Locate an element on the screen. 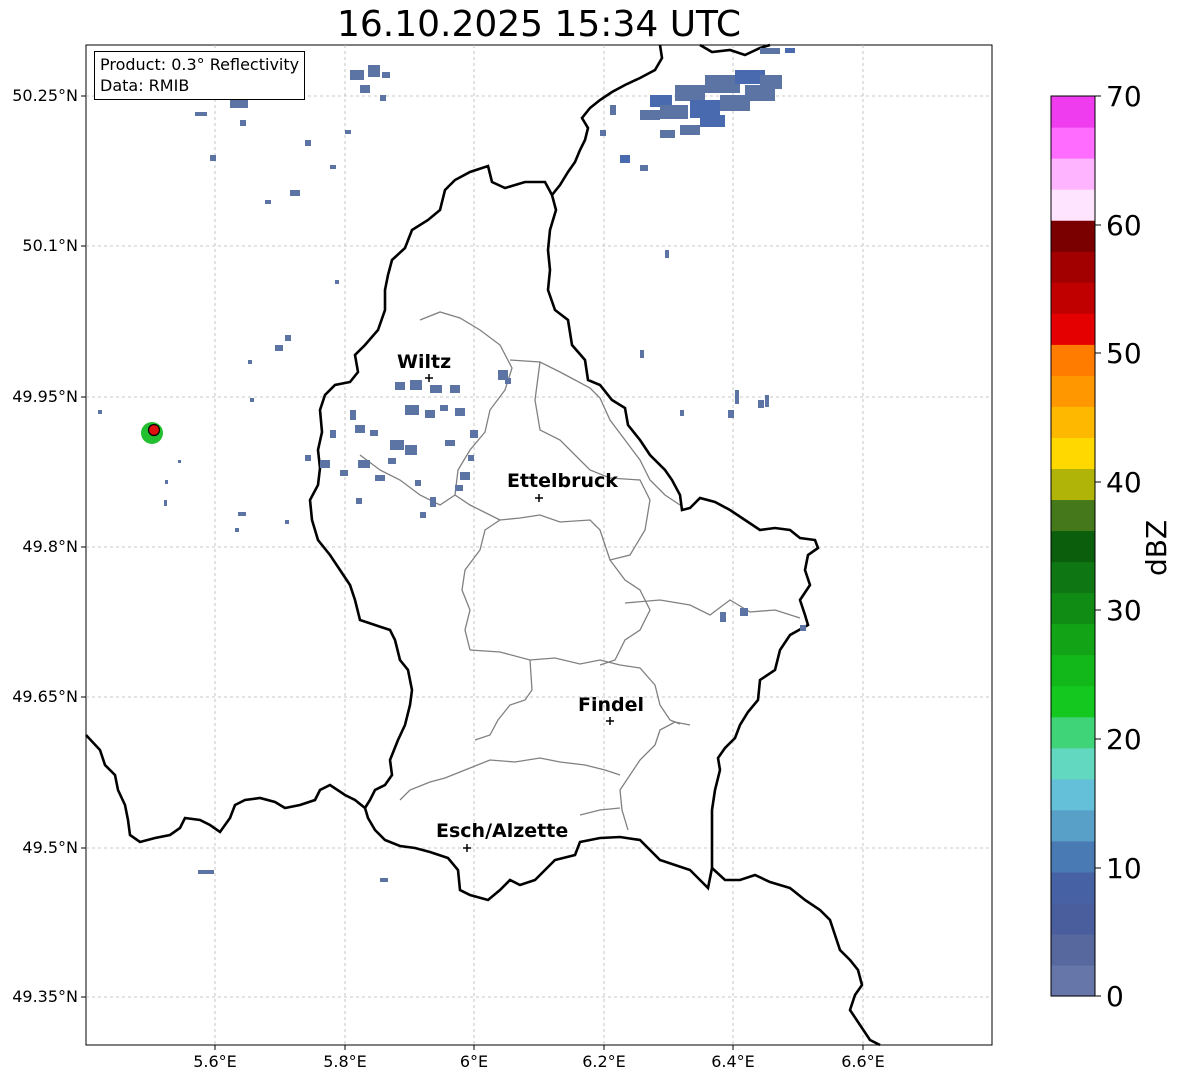 This screenshot has height=1081, width=1184. colorbar-tick-label: 20 is located at coordinates (1124, 739).